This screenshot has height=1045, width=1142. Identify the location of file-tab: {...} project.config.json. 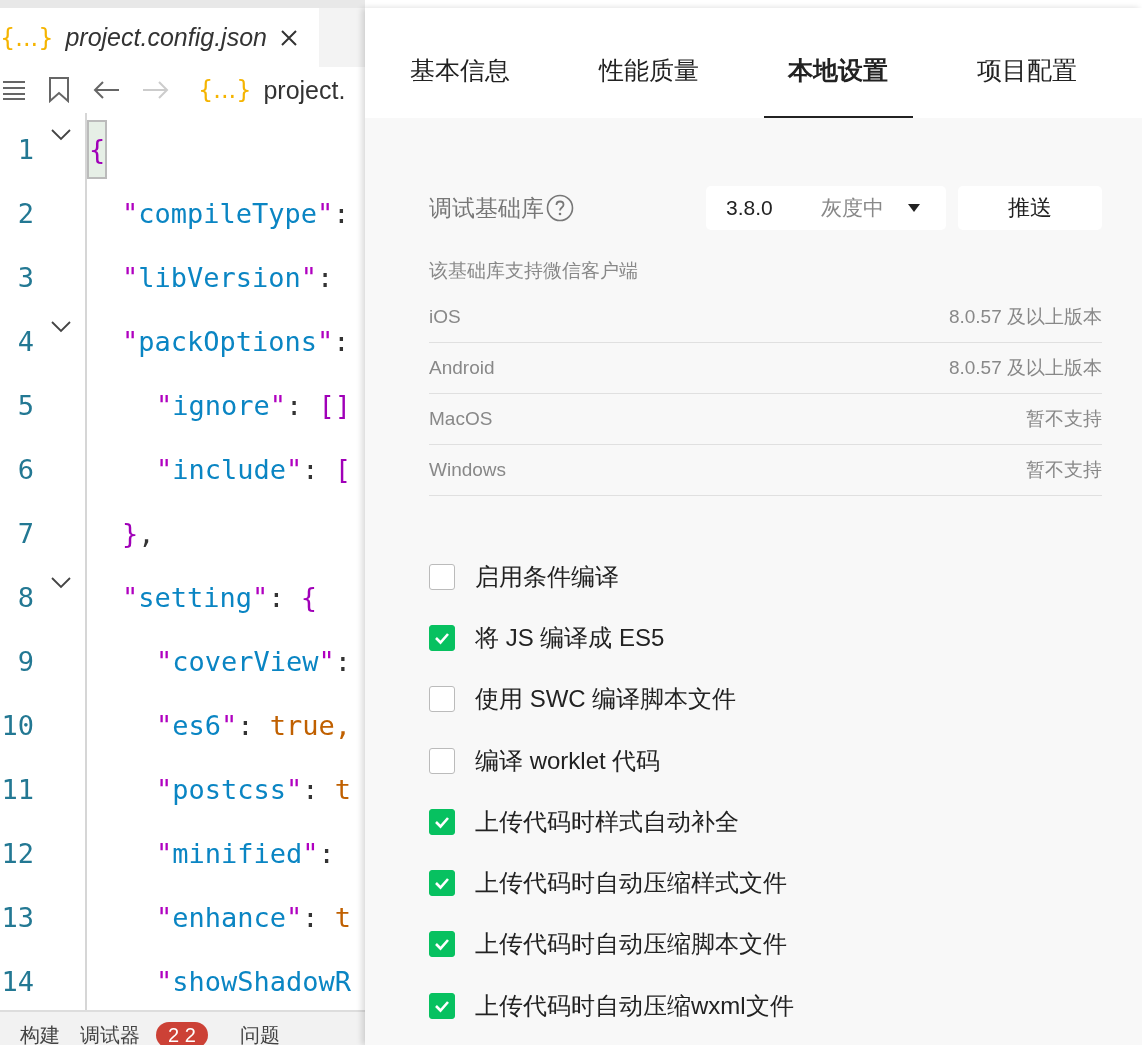
(159, 37).